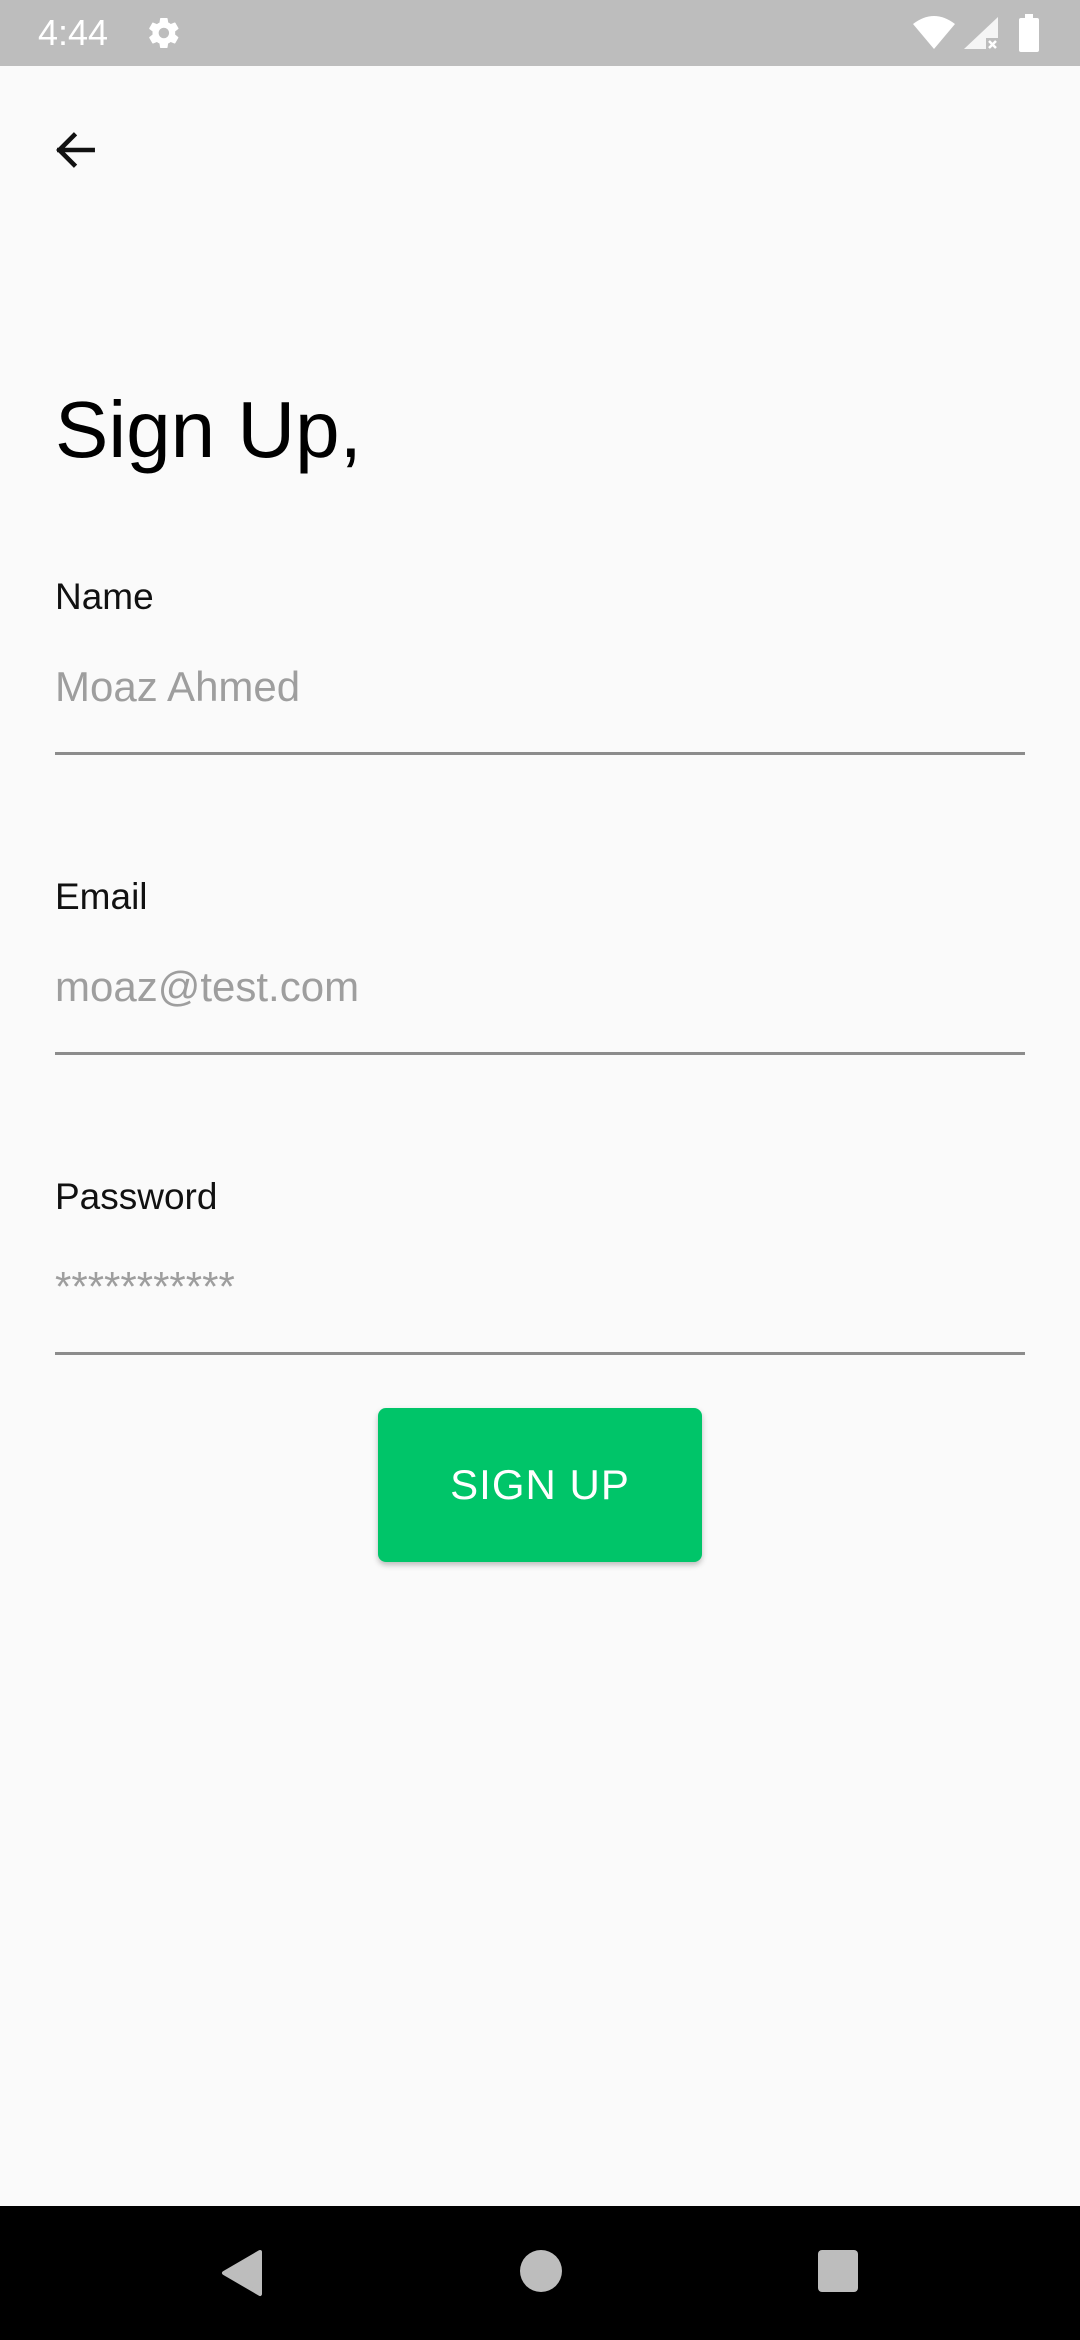  Describe the element at coordinates (540, 143) in the screenshot. I see `app-bar` at that location.